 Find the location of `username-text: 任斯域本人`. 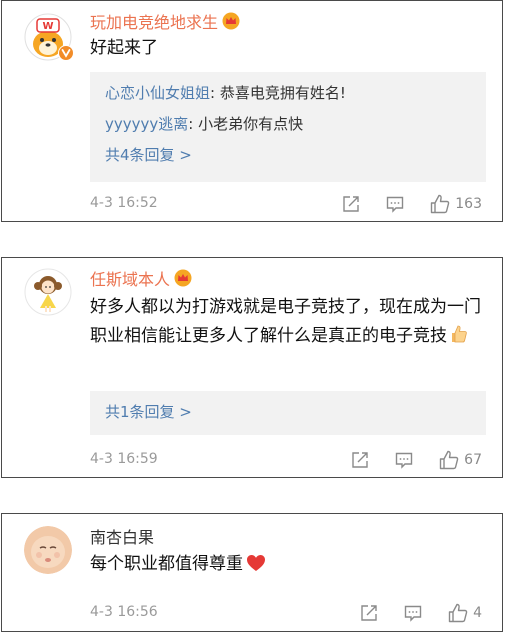

username-text: 任斯域本人 is located at coordinates (130, 279).